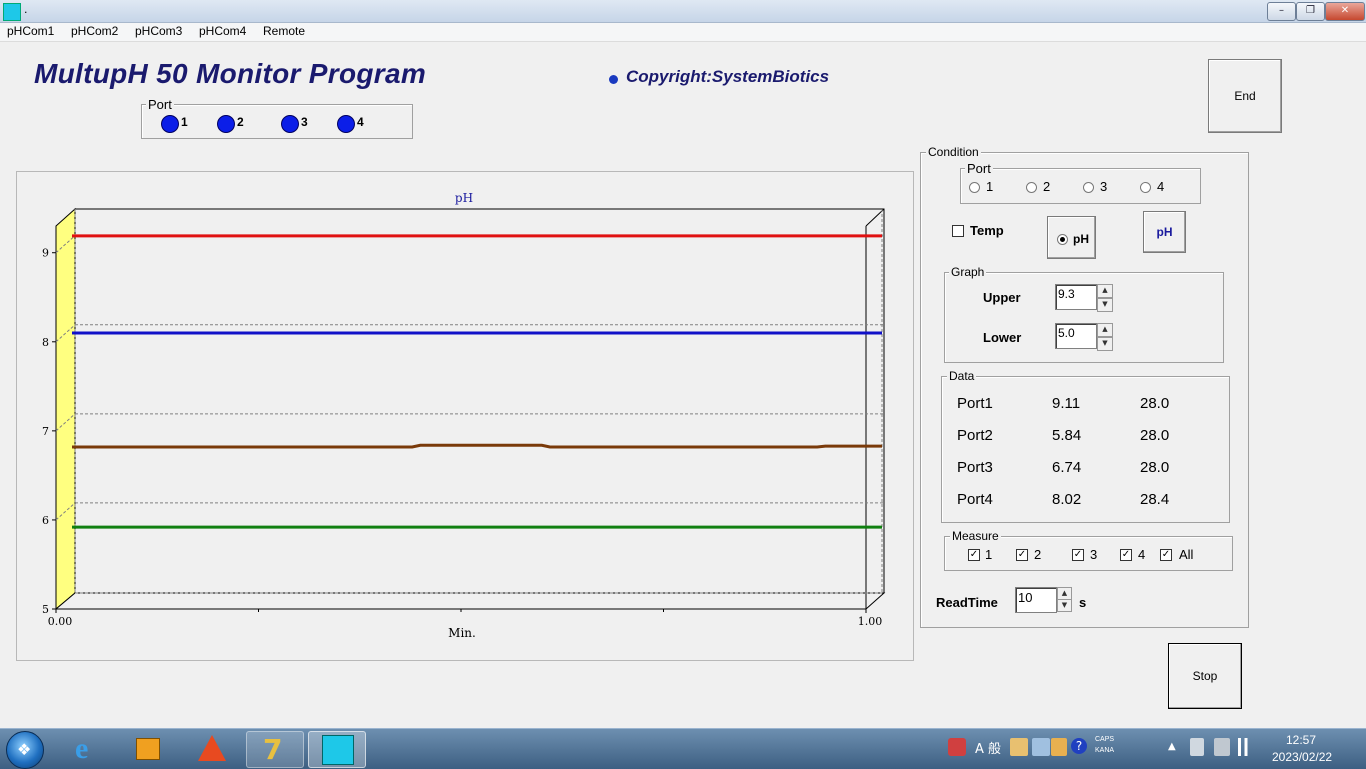 This screenshot has height=769, width=1366. Describe the element at coordinates (1166, 555) in the screenshot. I see `measure-checkbox-all: ✓` at that location.